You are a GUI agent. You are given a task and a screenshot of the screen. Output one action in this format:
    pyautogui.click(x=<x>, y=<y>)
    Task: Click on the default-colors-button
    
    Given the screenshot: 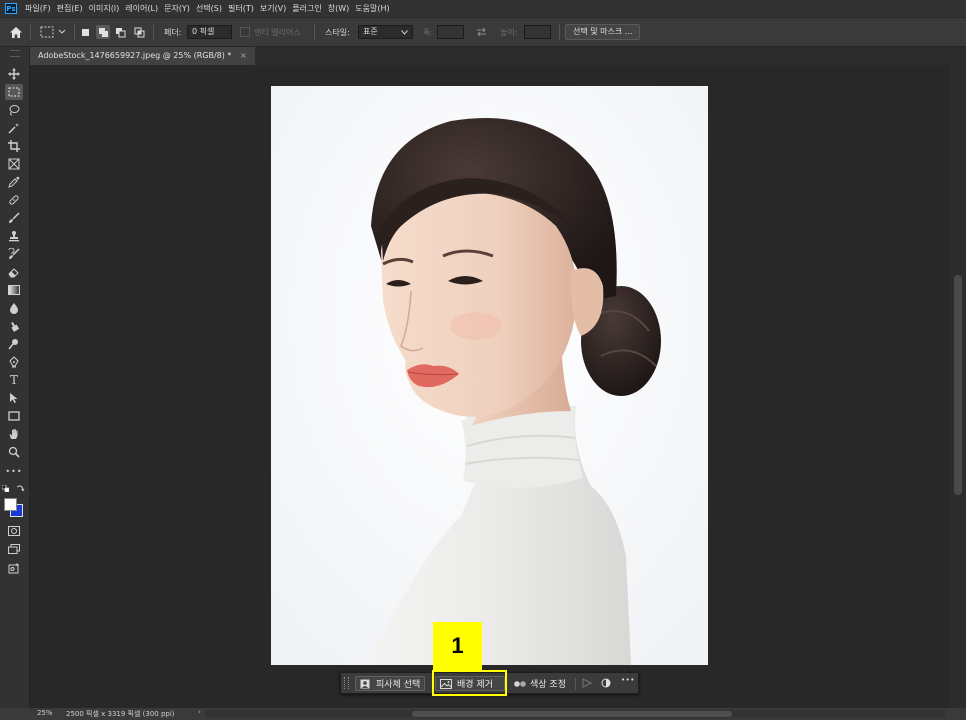 What is the action you would take?
    pyautogui.click(x=5, y=488)
    